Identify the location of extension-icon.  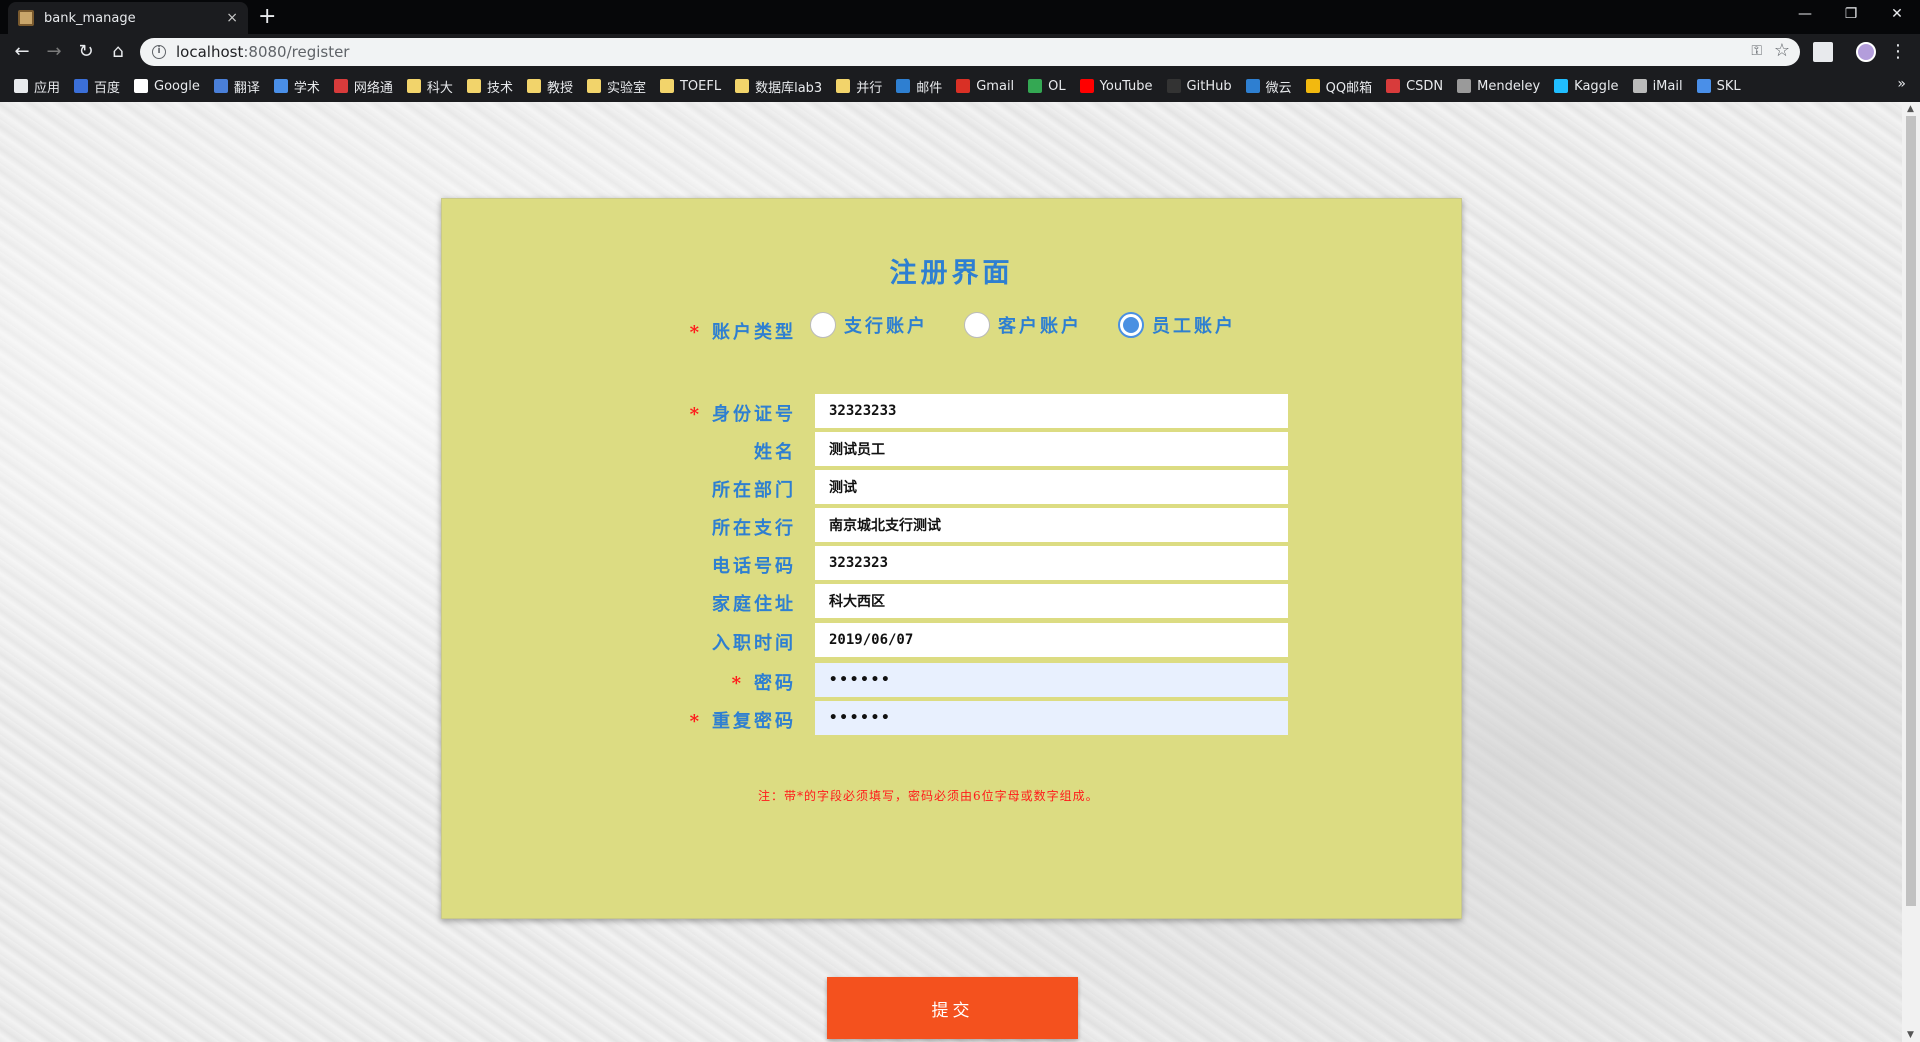
(1823, 52).